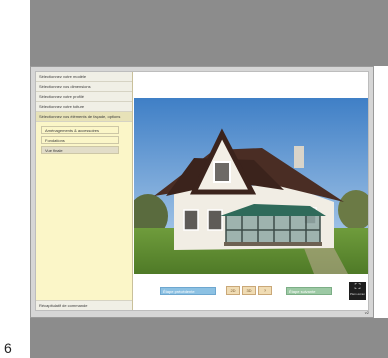  What do you see at coordinates (80, 140) in the screenshot?
I see `sub-item-foundations: Fondations` at bounding box center [80, 140].